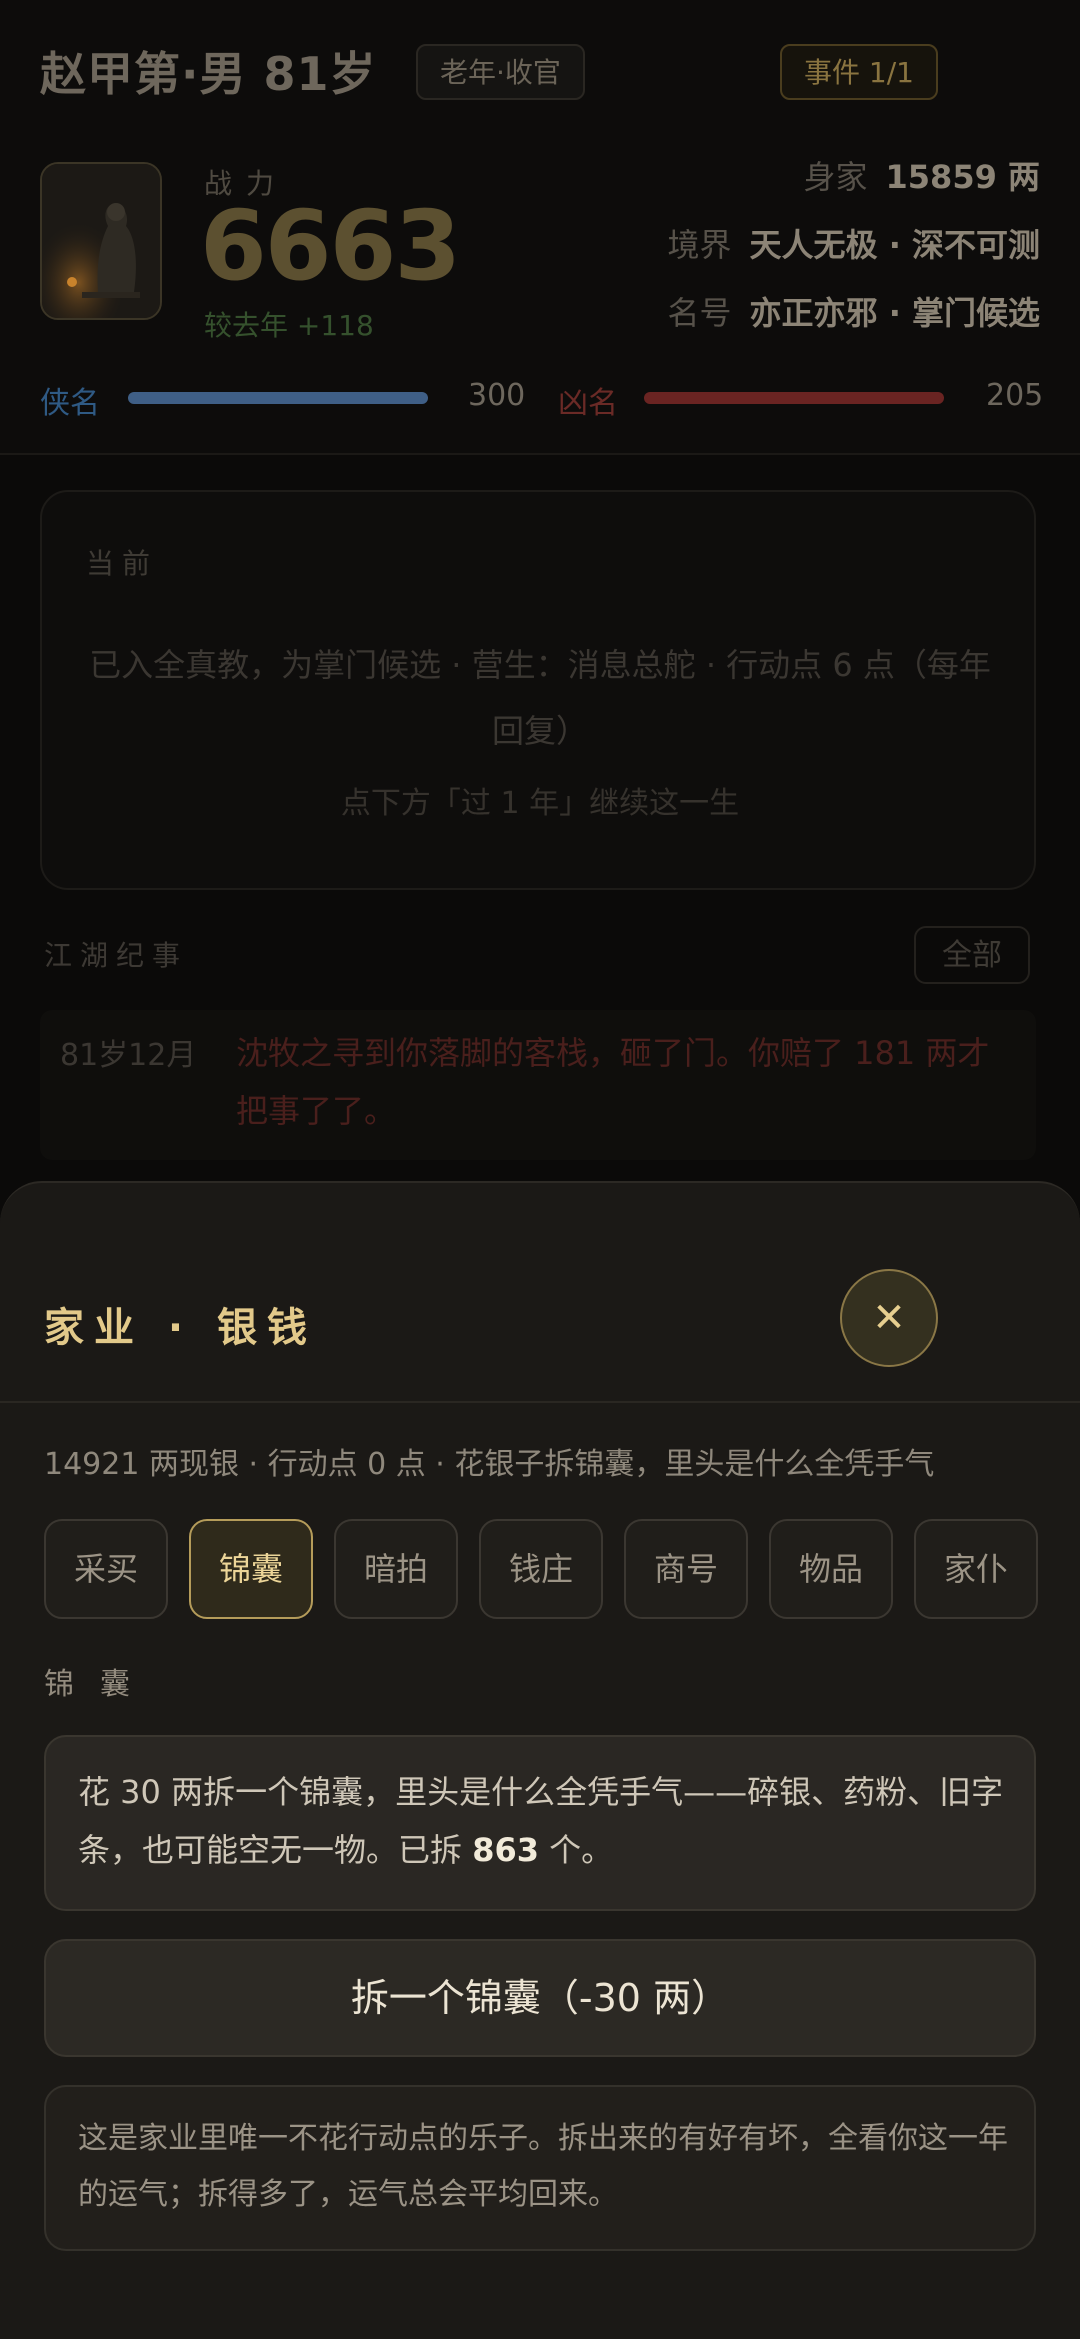 Image resolution: width=1080 pixels, height=2339 pixels. I want to click on stat-wealth: 身家 15859 两, so click(922, 175).